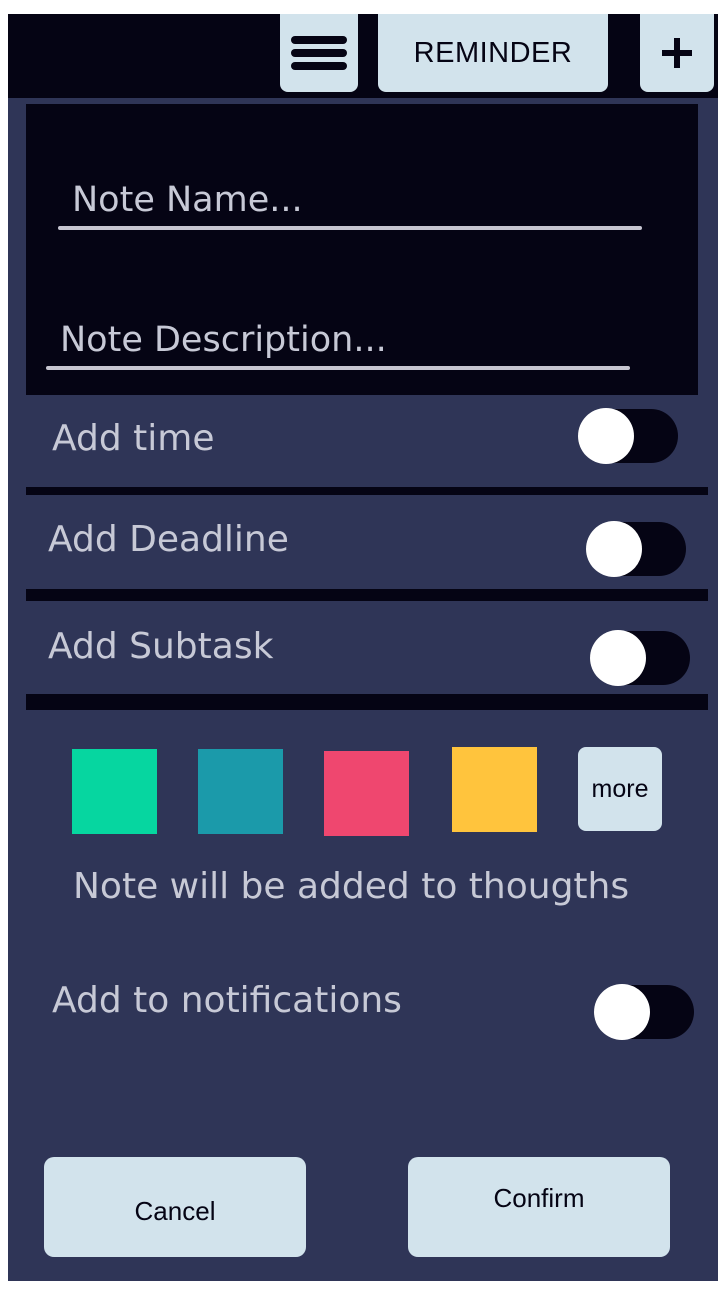 This screenshot has width=726, height=1291. I want to click on reminder-button: REMINDER, so click(493, 53).